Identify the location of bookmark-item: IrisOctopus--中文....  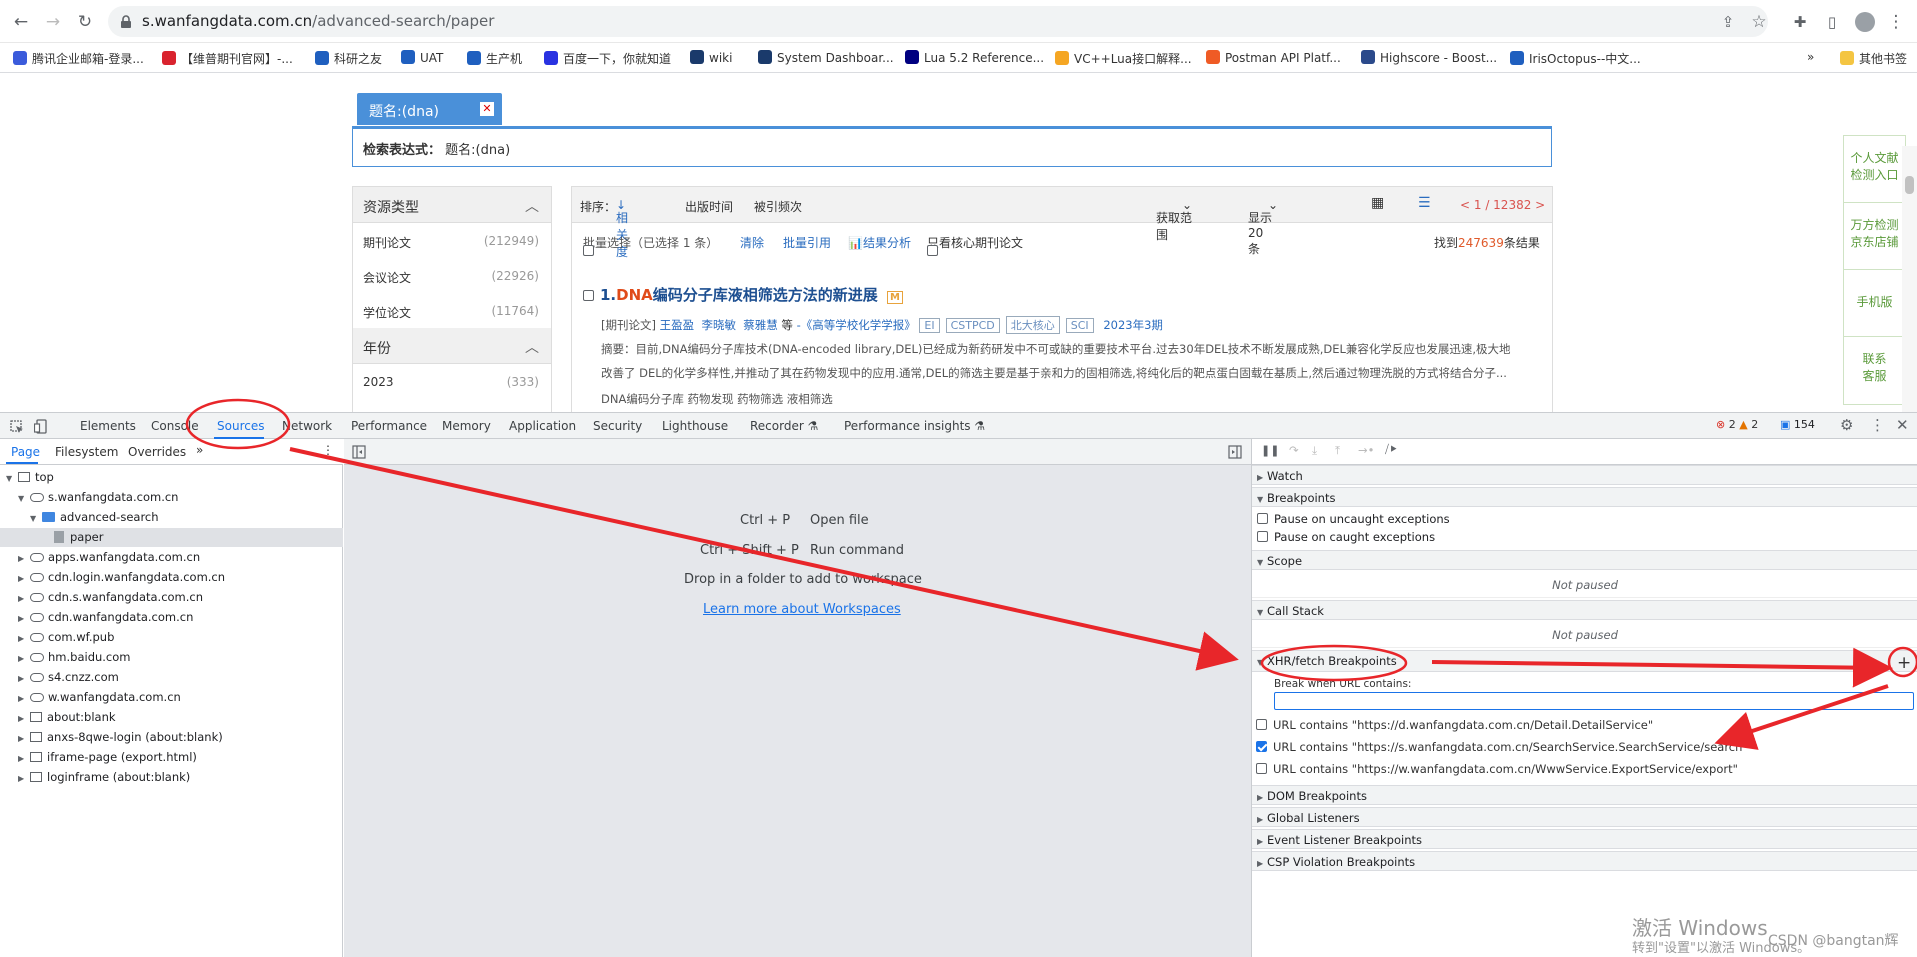
(1575, 58).